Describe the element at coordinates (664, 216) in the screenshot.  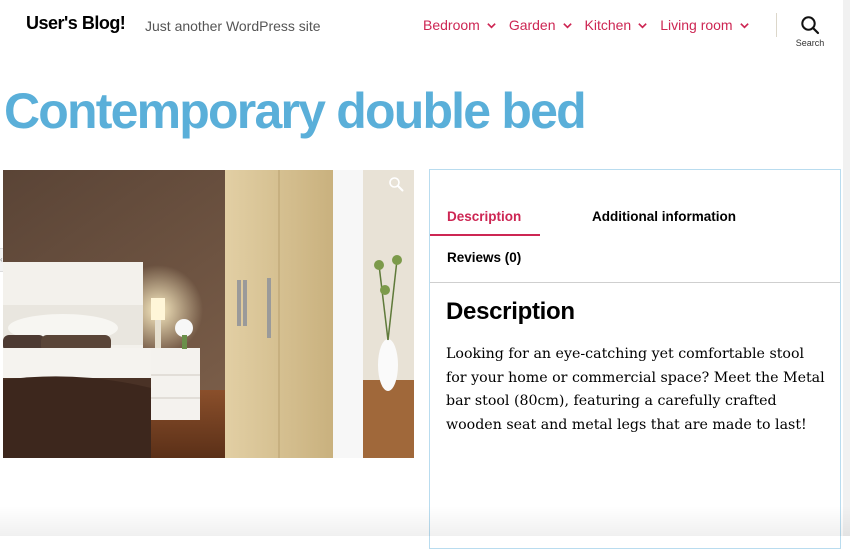
I see `tab-additional-information: Additional information` at that location.